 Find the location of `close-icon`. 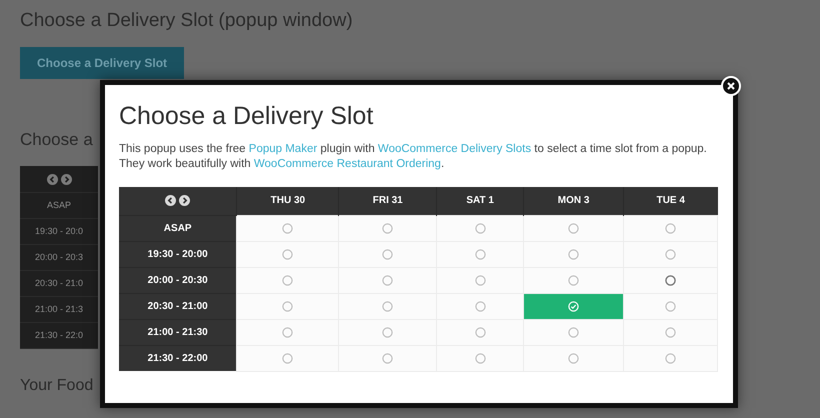

close-icon is located at coordinates (731, 86).